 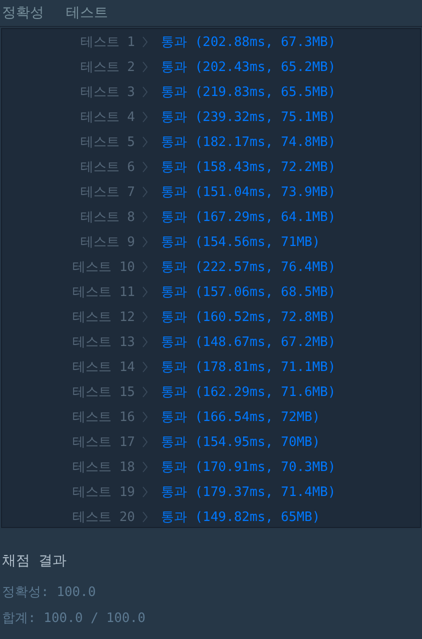 What do you see at coordinates (248, 292) in the screenshot?
I see `test-result: 통과 (157.06ms, 68.5MB)` at bounding box center [248, 292].